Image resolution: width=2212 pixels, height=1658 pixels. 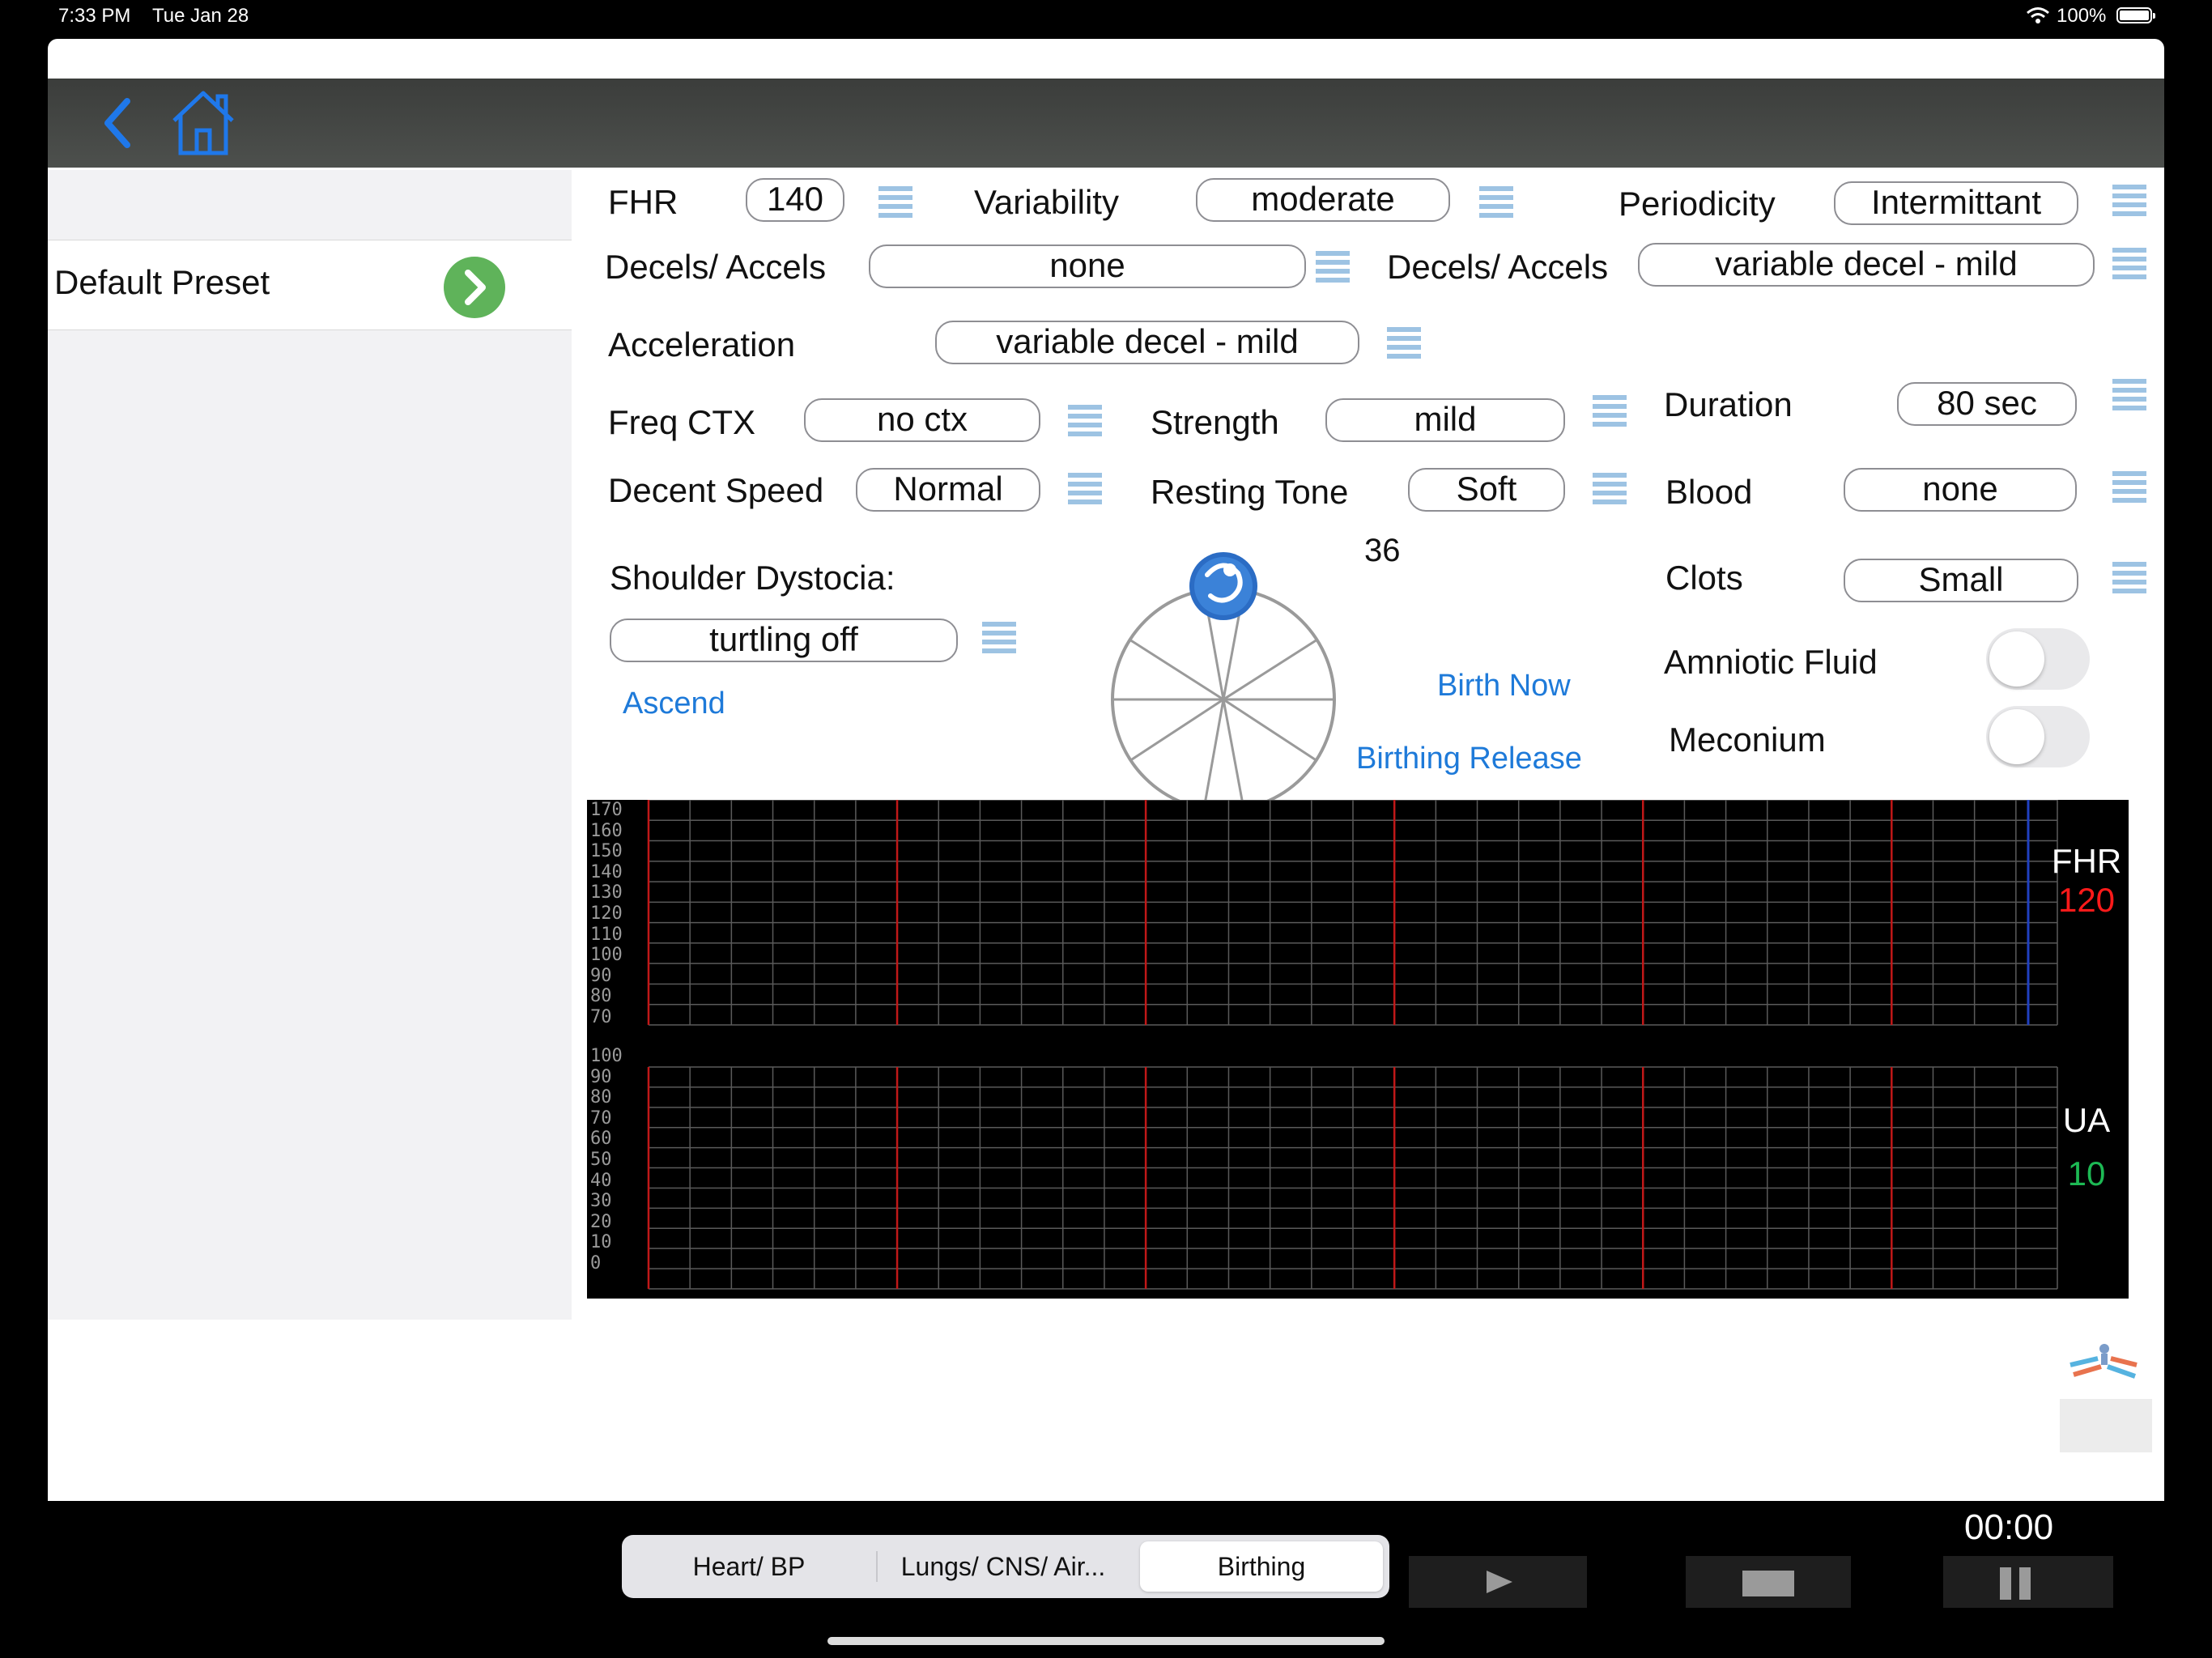 I want to click on periodicity-label: Periodicity, so click(x=1697, y=204).